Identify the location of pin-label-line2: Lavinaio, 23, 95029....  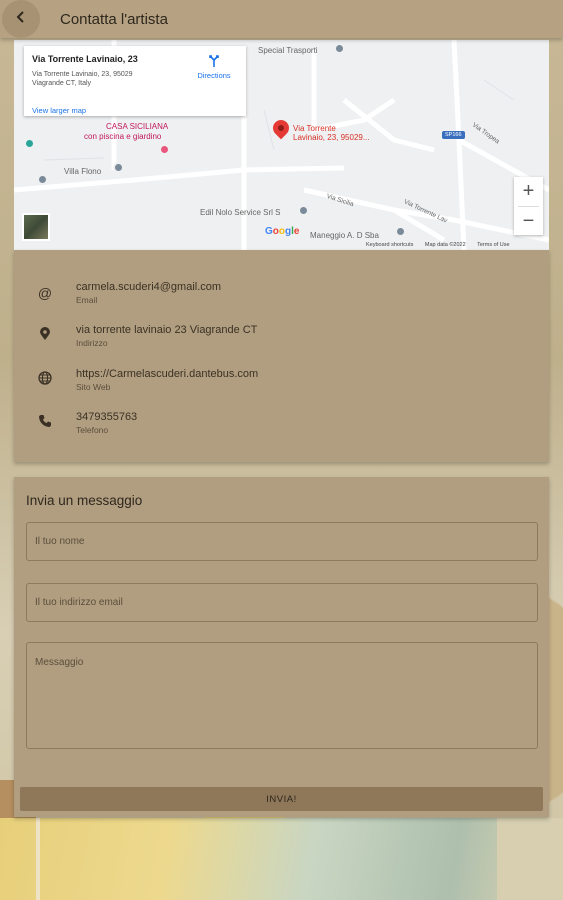
(331, 137).